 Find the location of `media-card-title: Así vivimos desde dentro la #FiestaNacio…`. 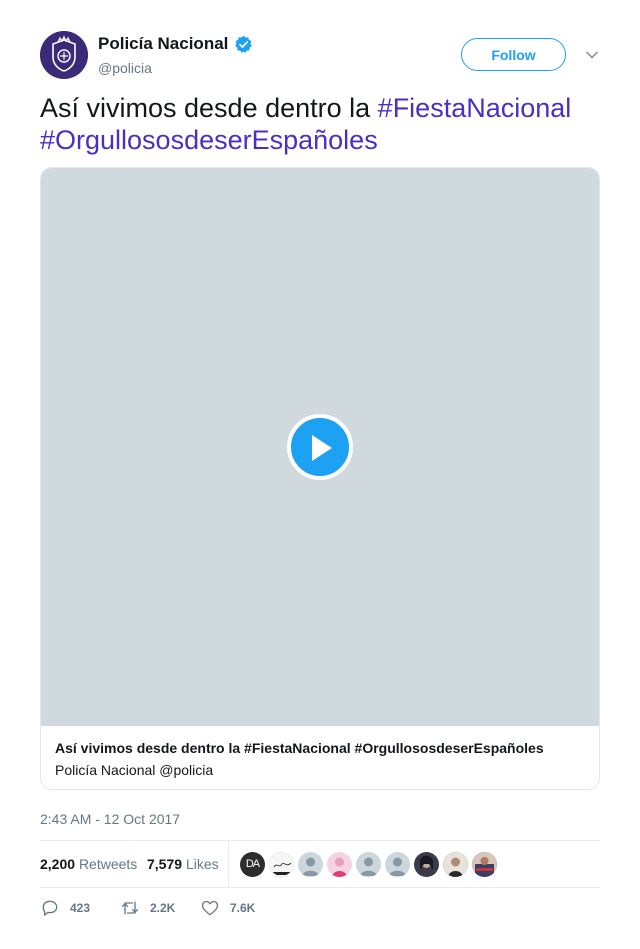

media-card-title: Así vivimos desde dentro la #FiestaNacio… is located at coordinates (299, 748).